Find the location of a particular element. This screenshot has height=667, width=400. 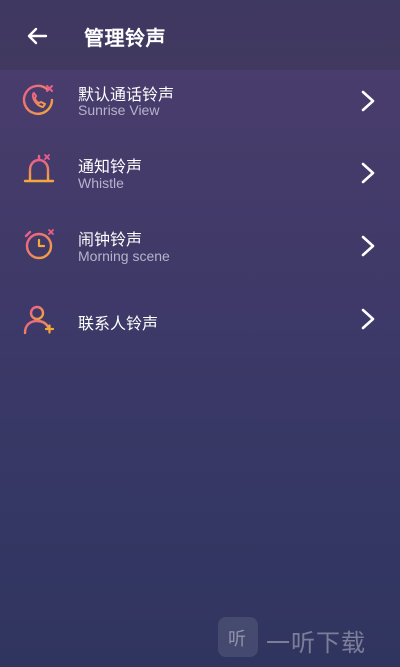

item-subtitle: Whistle is located at coordinates (101, 183).